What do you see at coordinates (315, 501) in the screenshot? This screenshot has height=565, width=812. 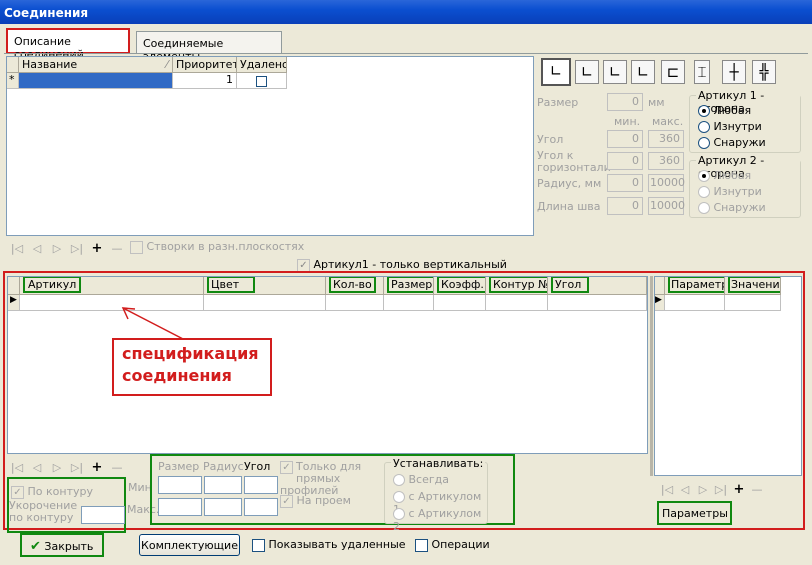 I see `in-opening-option: ✓ На проем` at bounding box center [315, 501].